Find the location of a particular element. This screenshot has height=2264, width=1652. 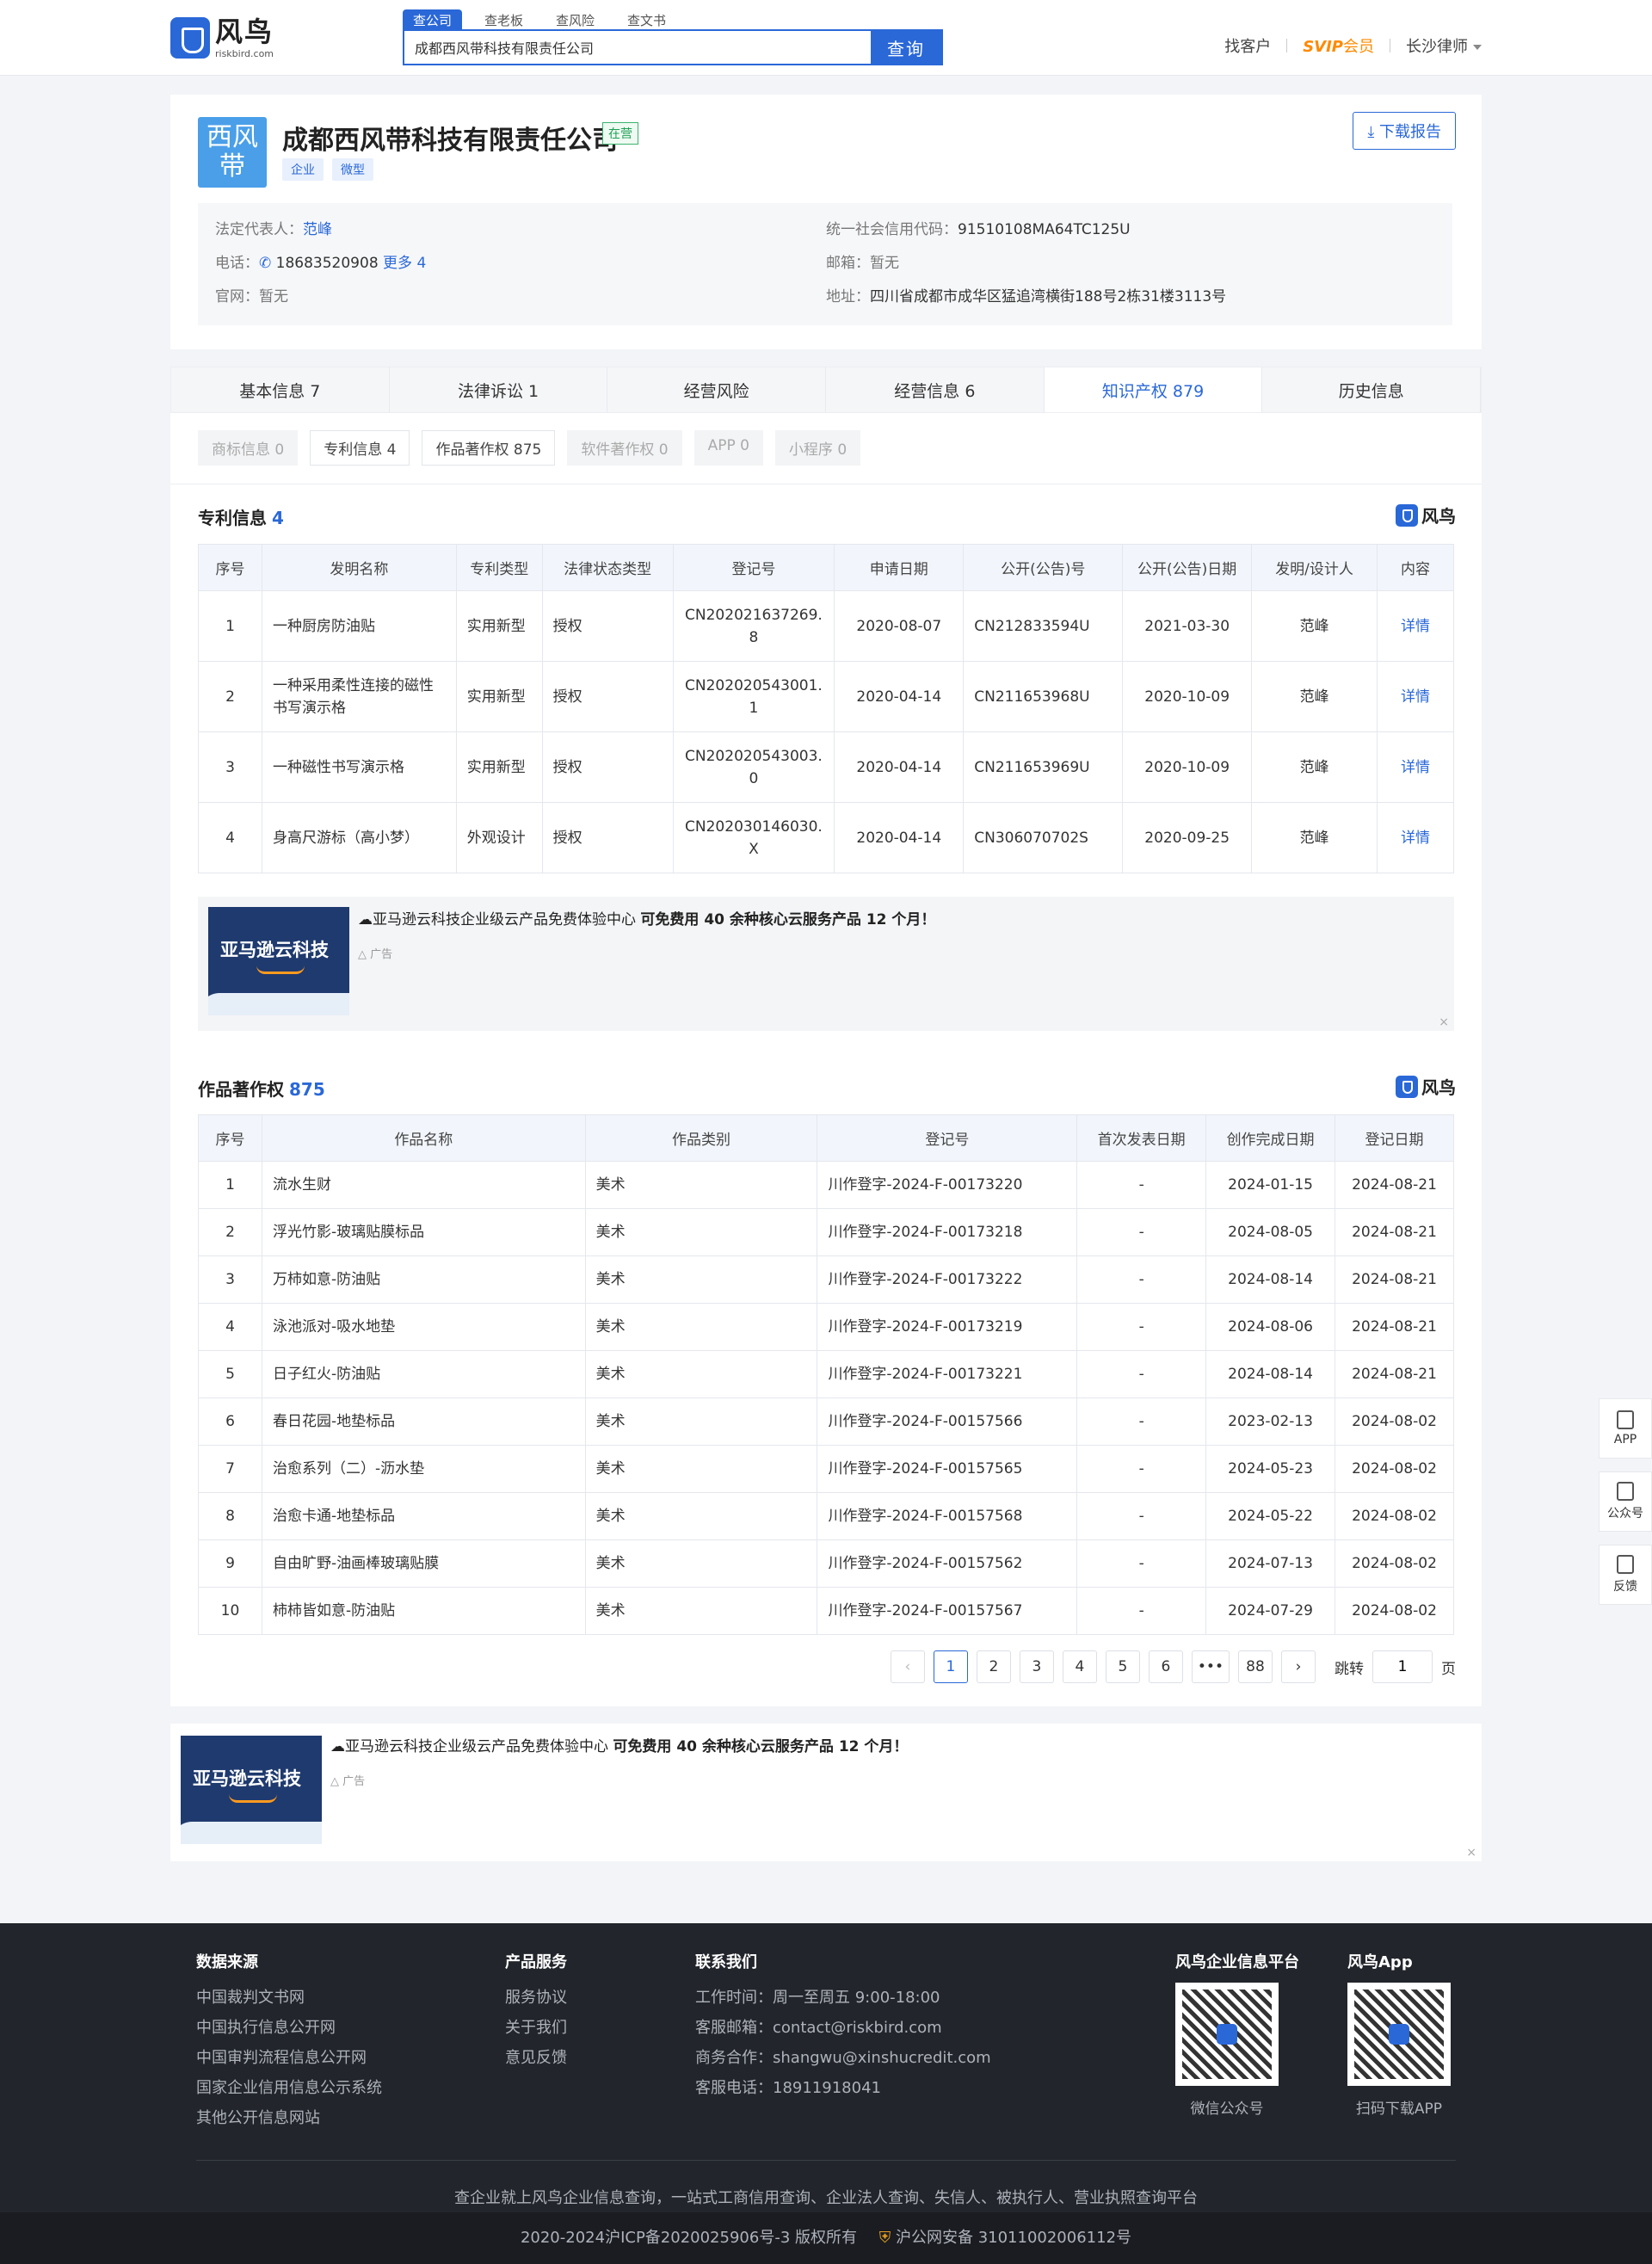

jump-page-input is located at coordinates (1402, 1666).